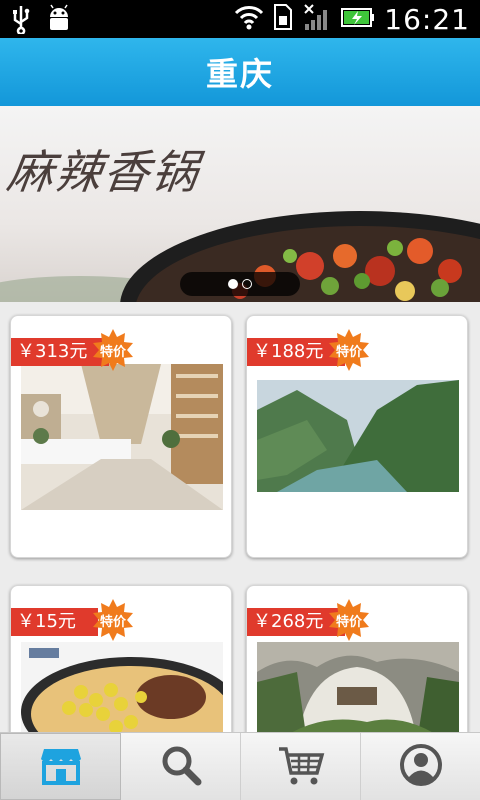  I want to click on store-icon, so click(61, 767).